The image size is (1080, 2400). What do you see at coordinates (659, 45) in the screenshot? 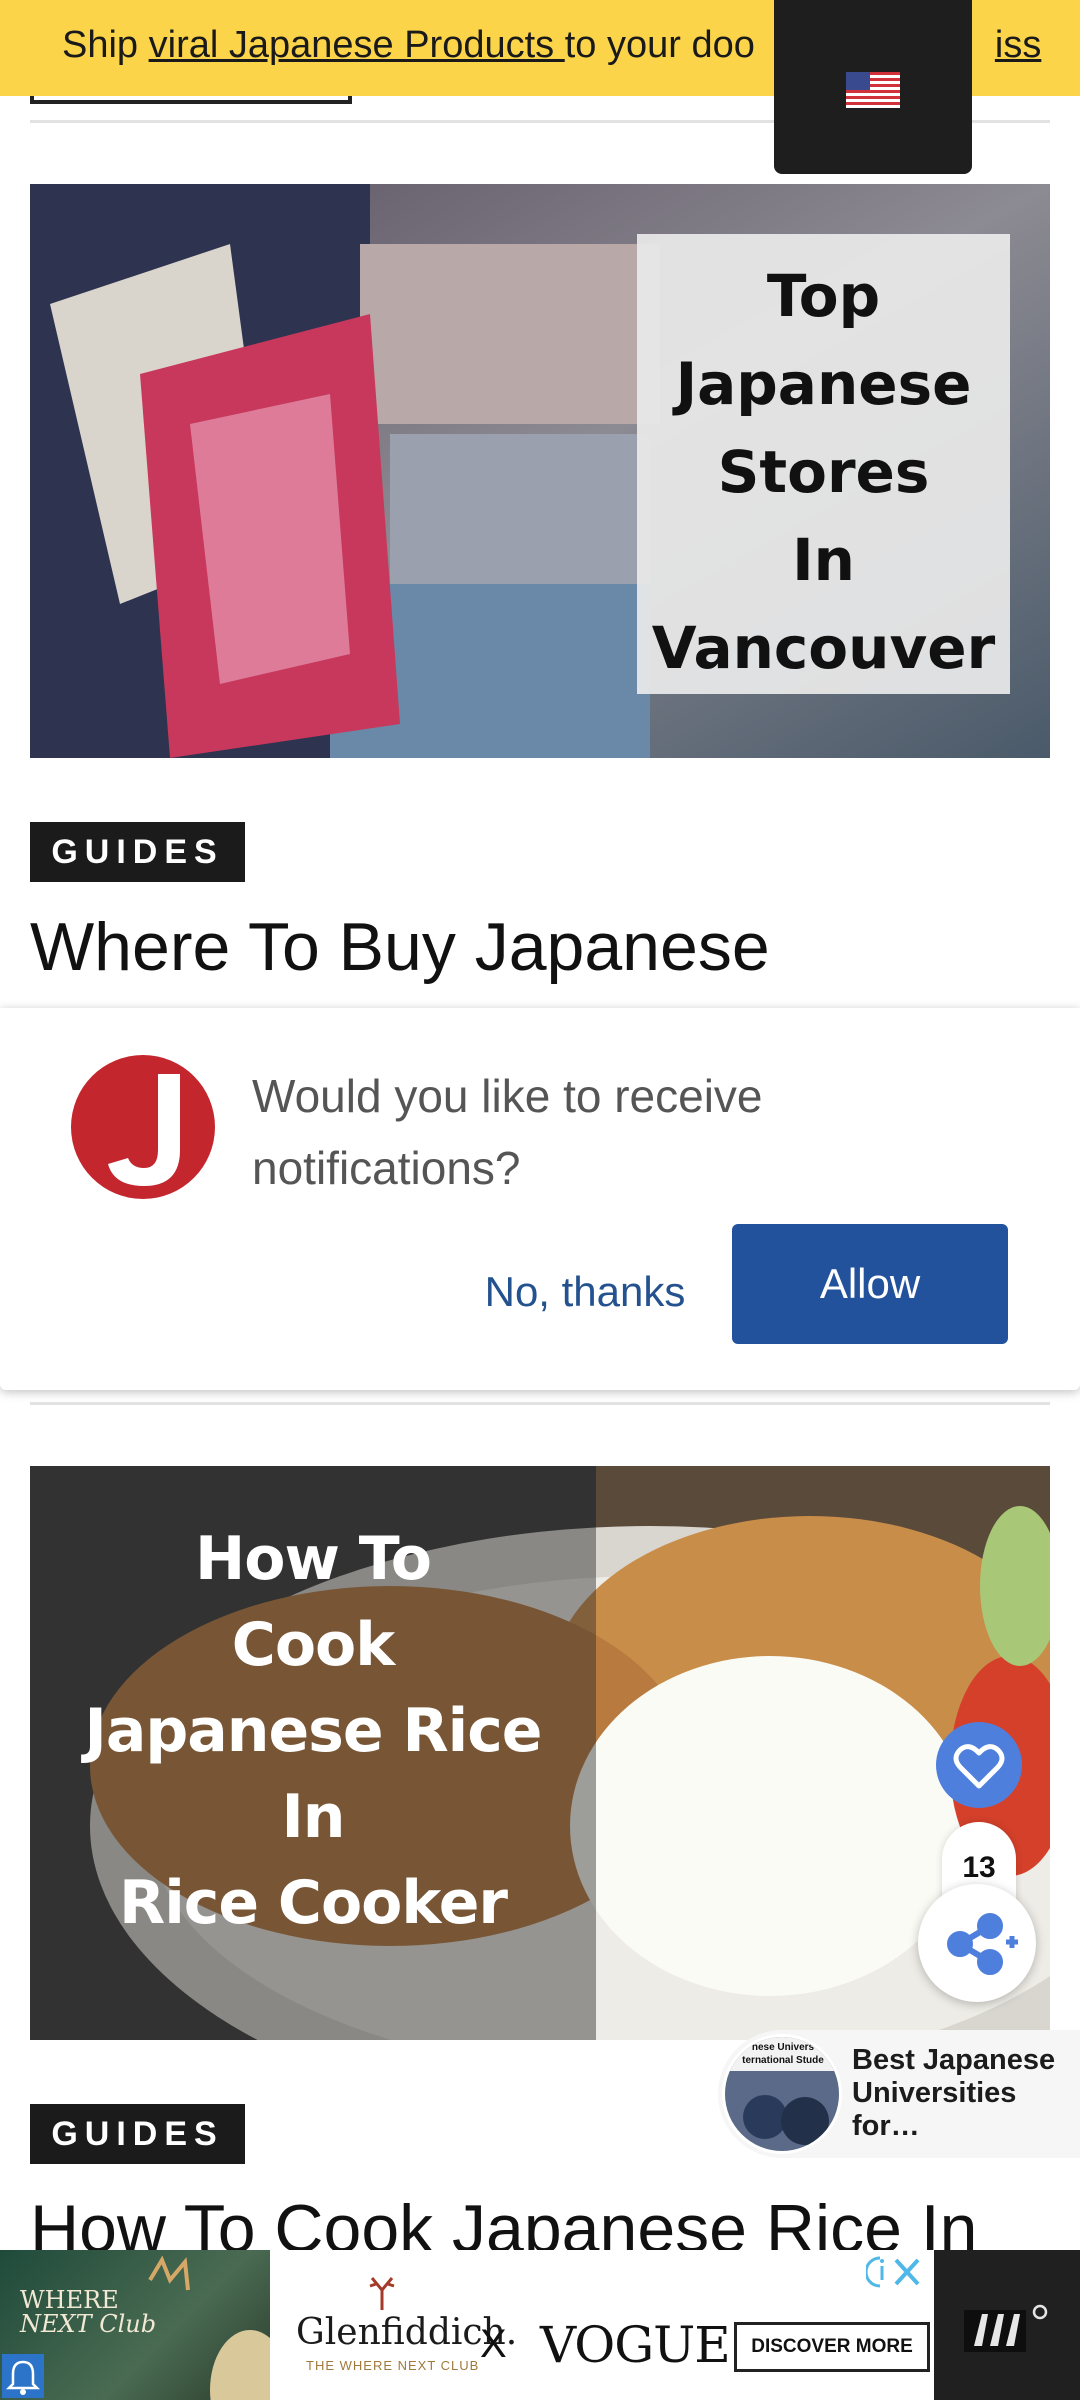
I see `promo-middle: to your doo` at bounding box center [659, 45].